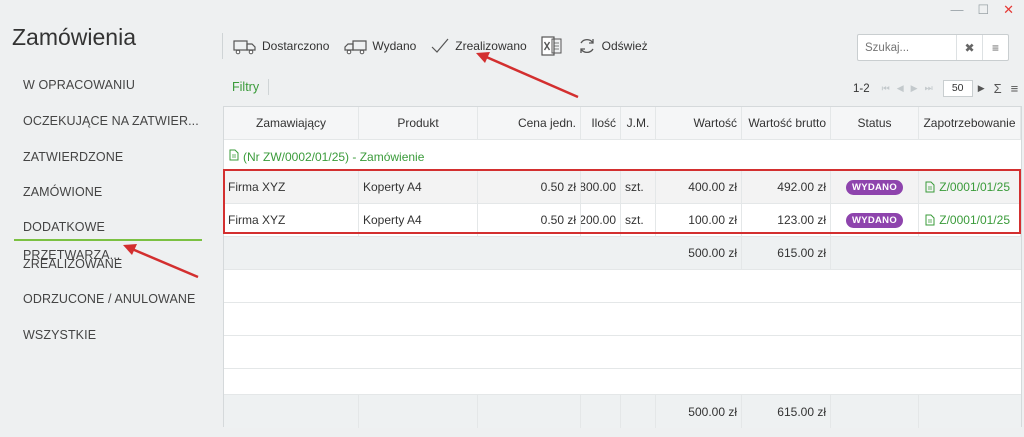 This screenshot has width=1024, height=437. I want to click on checkmark-icon, so click(440, 46).